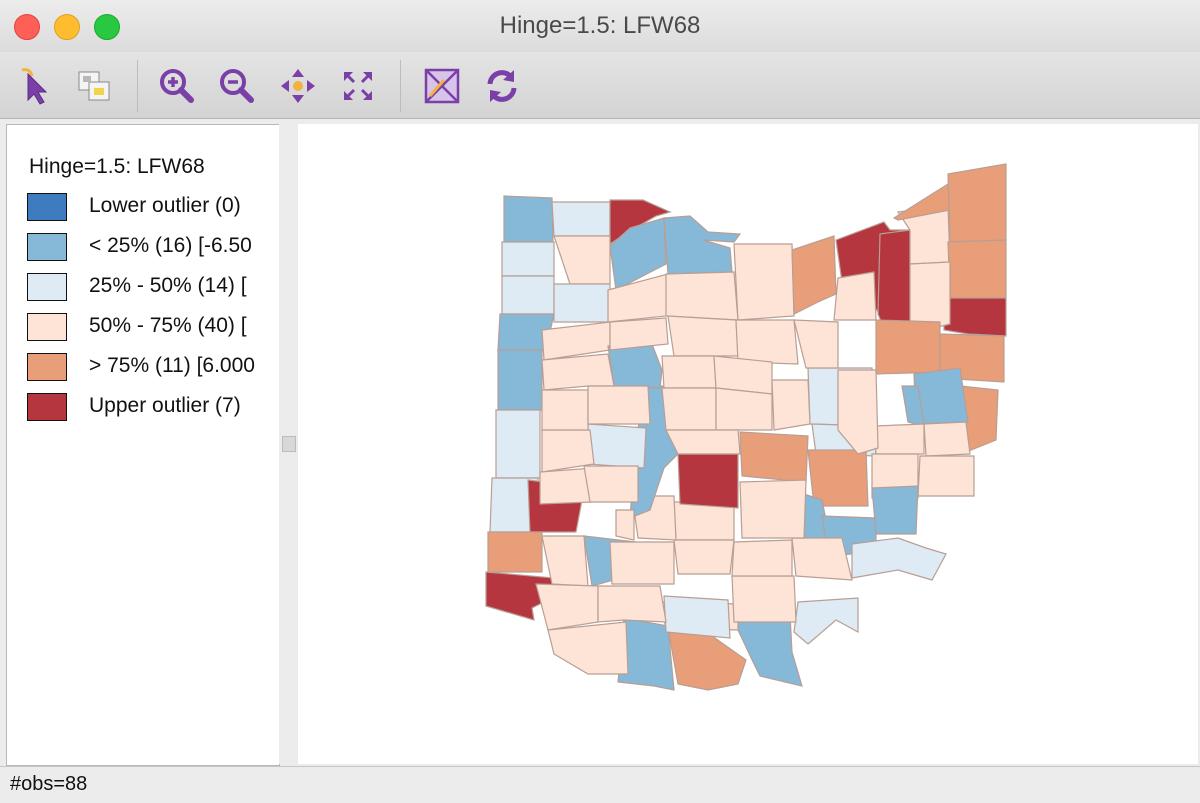 This screenshot has width=1200, height=803. I want to click on legend-item-upper-outlier: Upper outlier (7), so click(153, 409).